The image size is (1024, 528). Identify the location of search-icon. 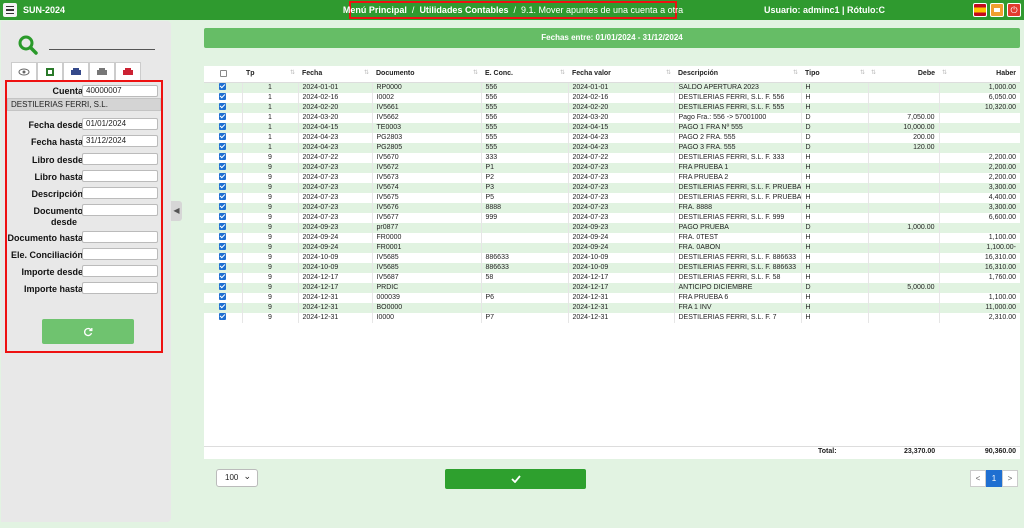
(28, 45).